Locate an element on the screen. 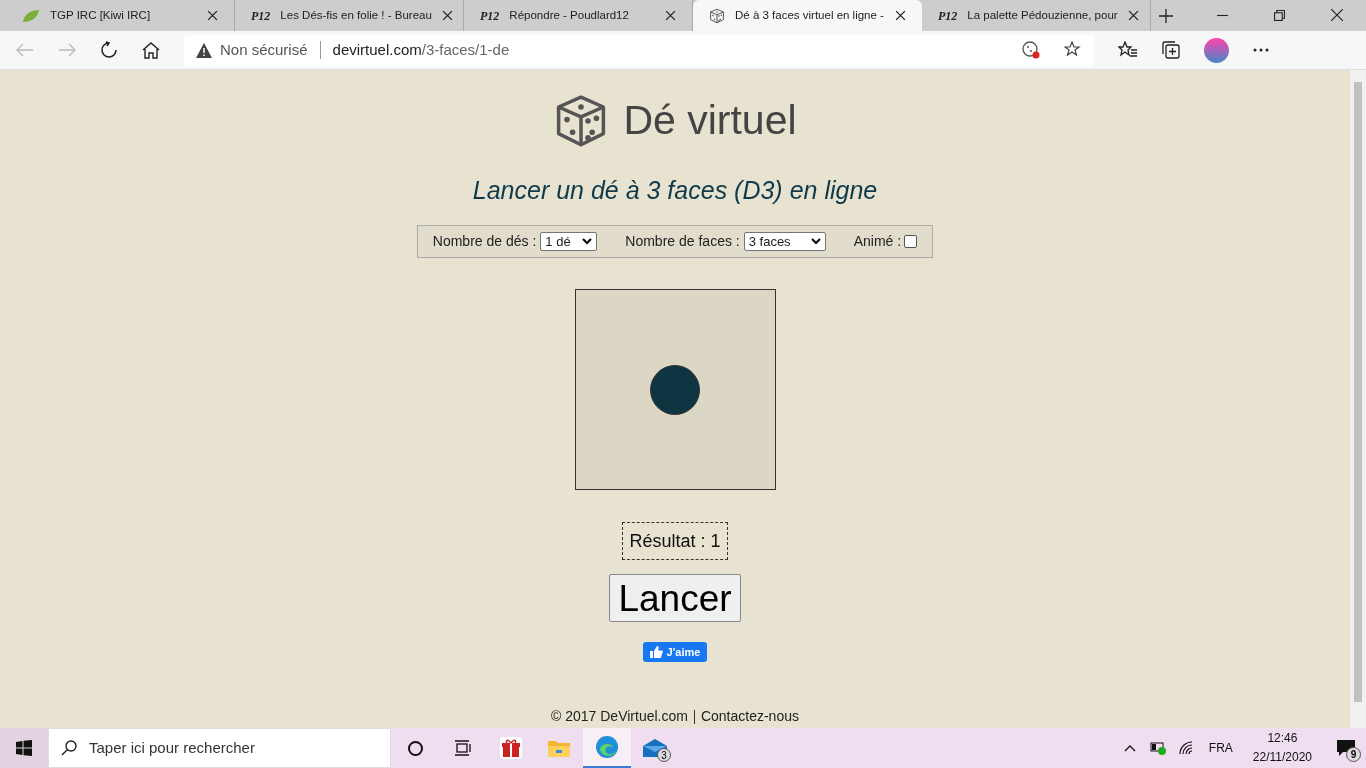 This screenshot has width=1366, height=768. restore-icon is located at coordinates (1279, 15).